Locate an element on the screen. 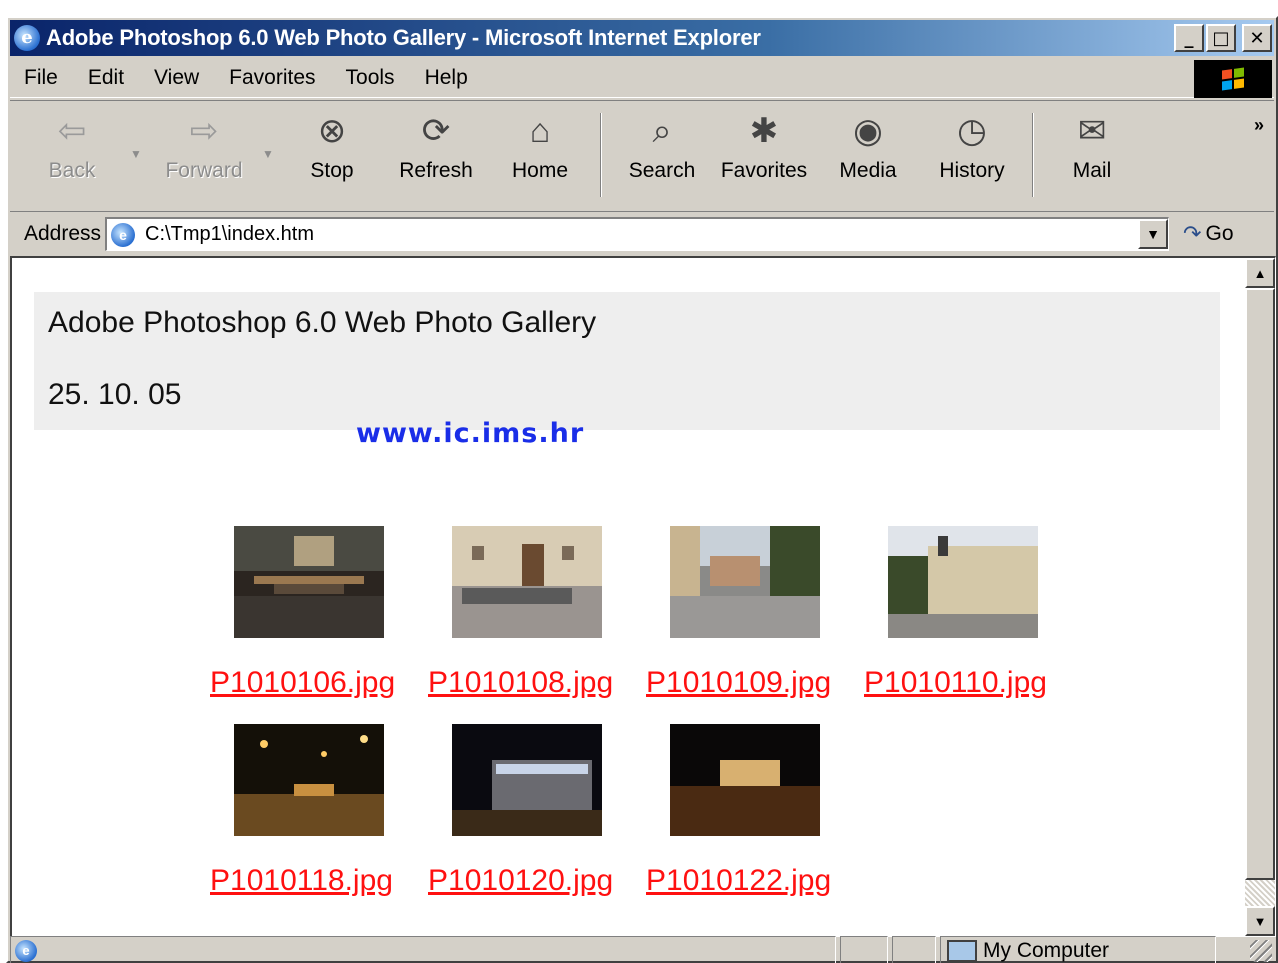 The width and height of the screenshot is (1278, 963). back-dropdown-icon: ▼ is located at coordinates (136, 154).